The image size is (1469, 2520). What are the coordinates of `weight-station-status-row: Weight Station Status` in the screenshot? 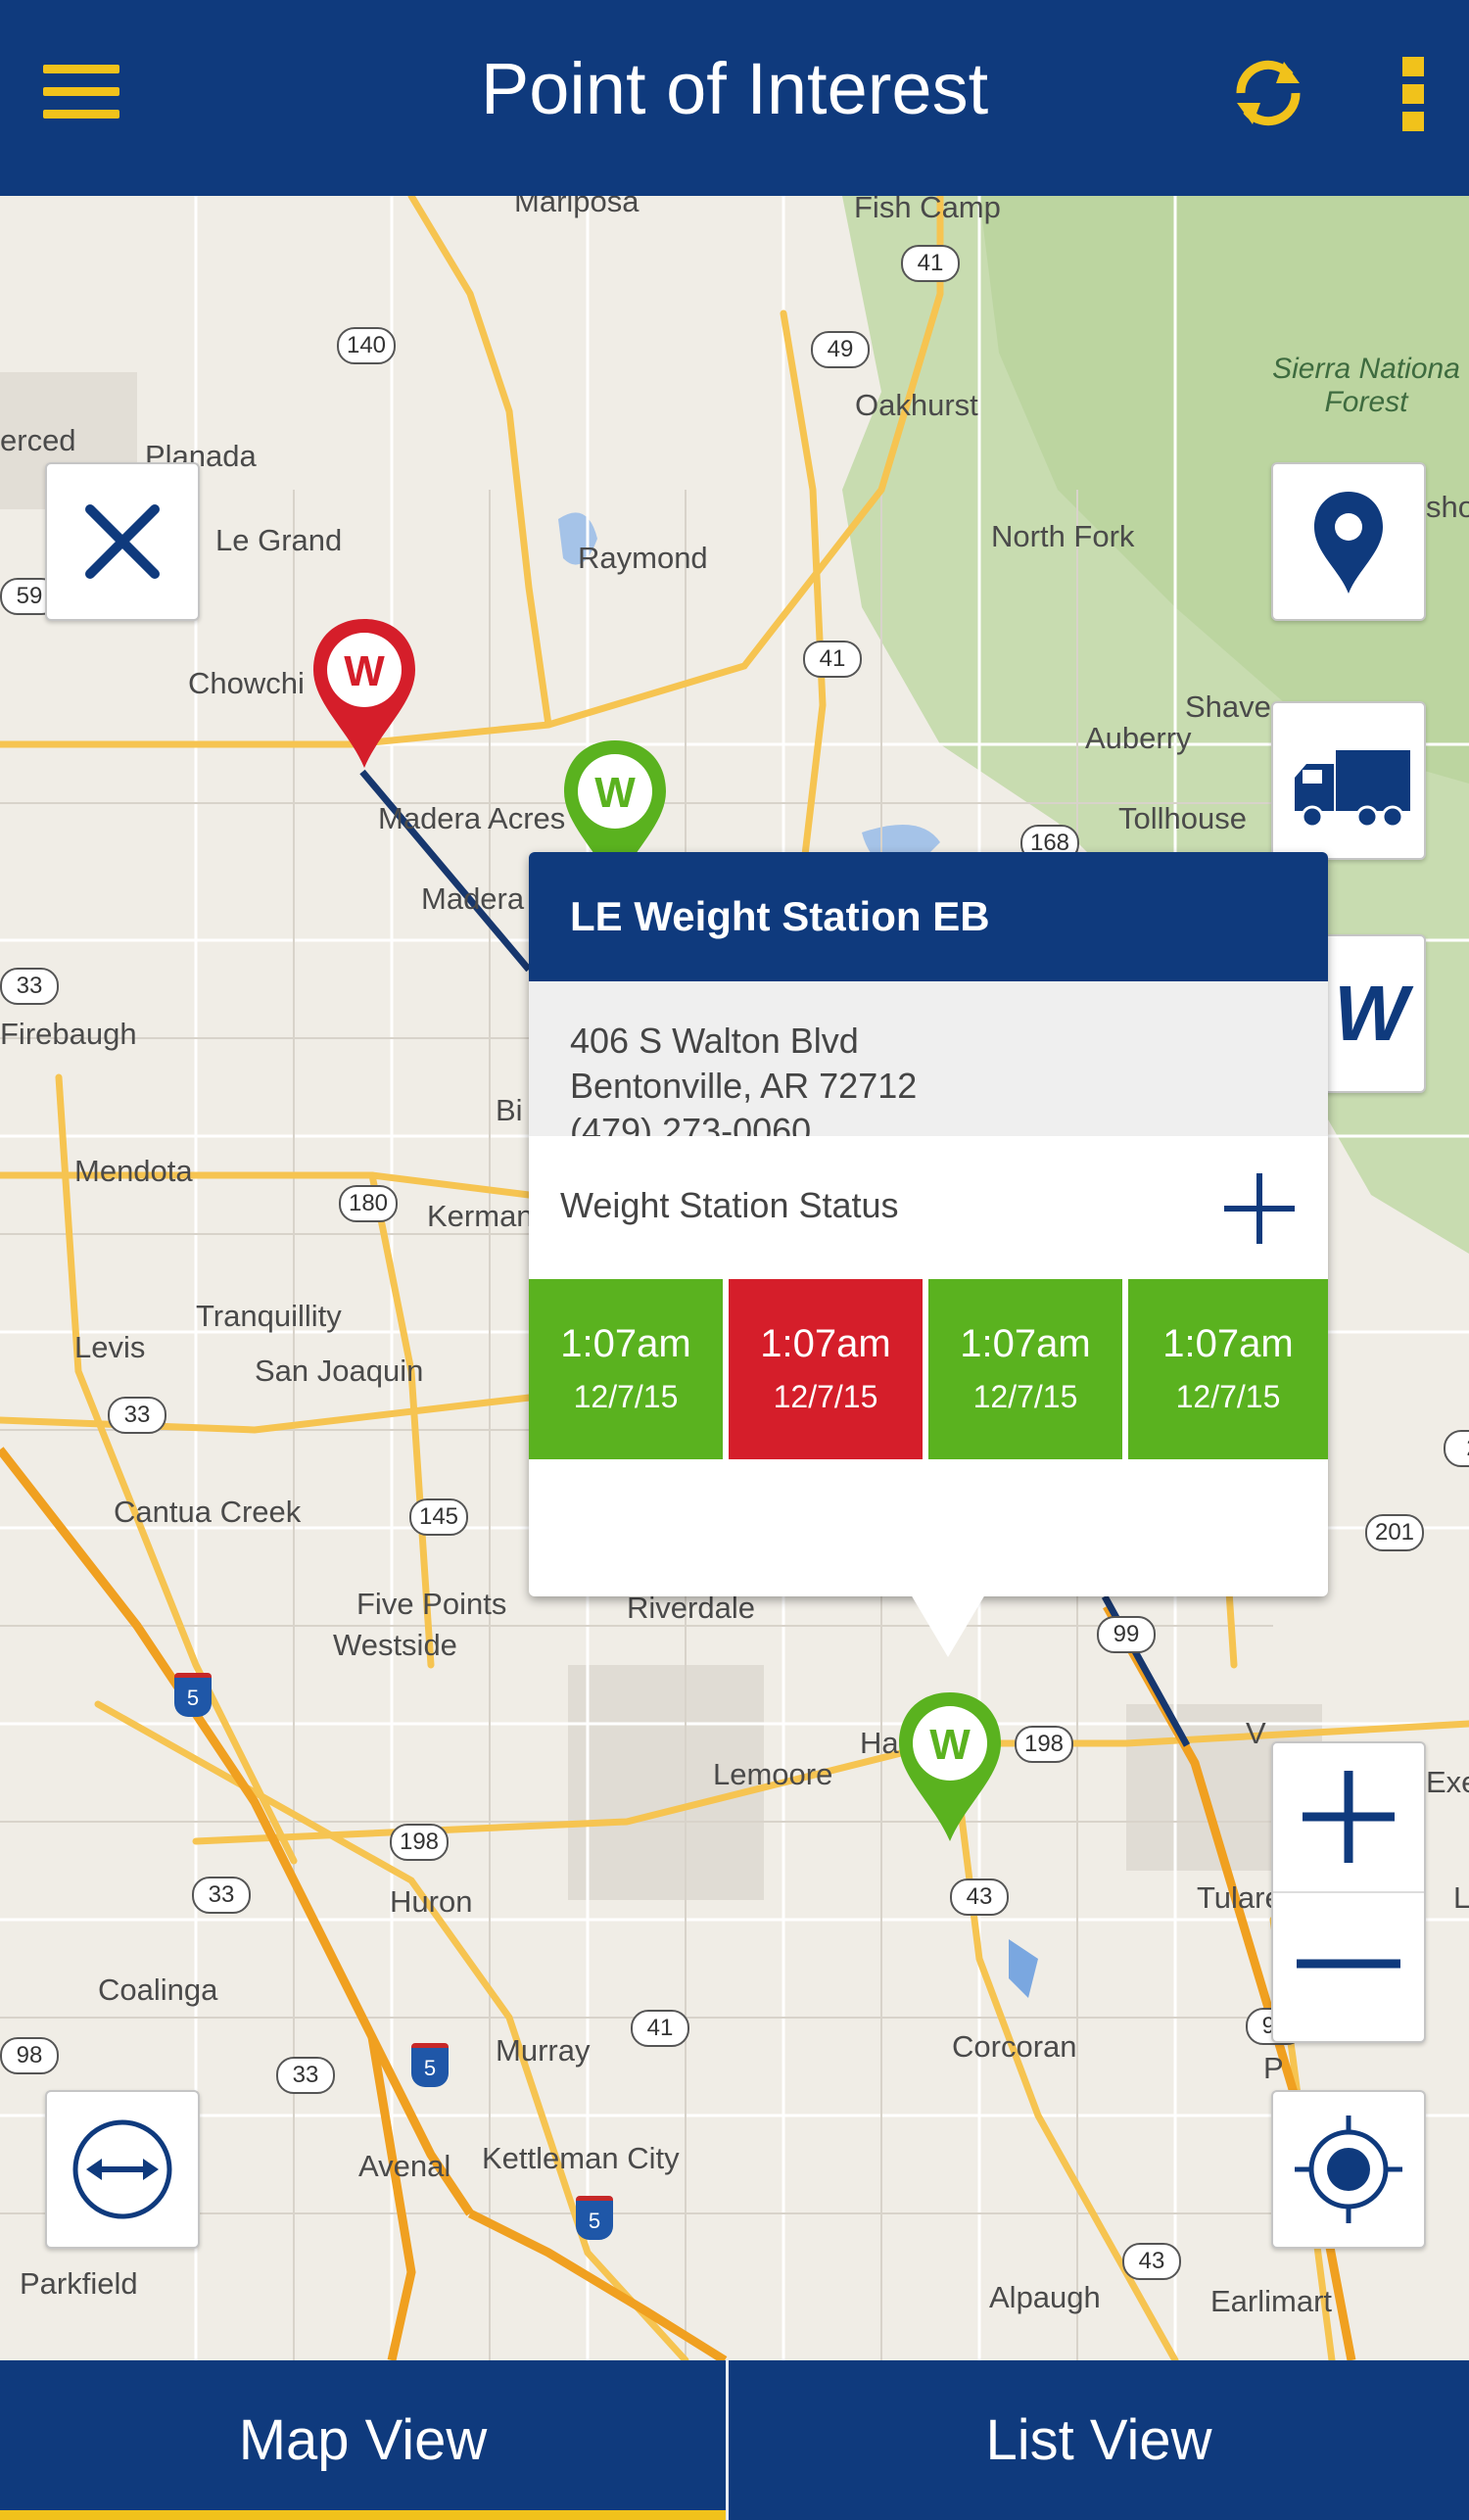 It's located at (928, 1208).